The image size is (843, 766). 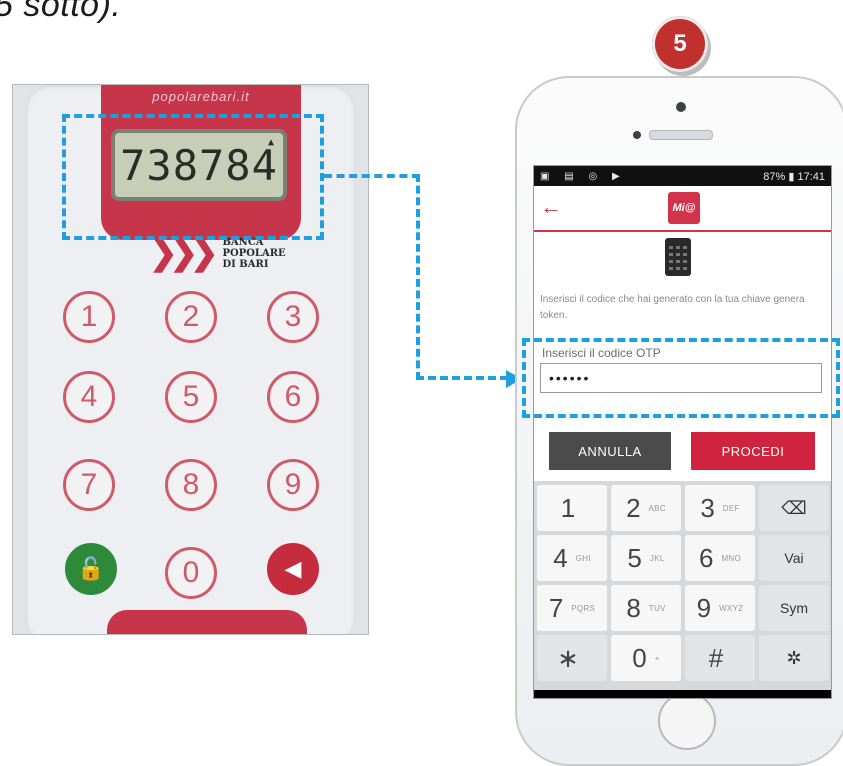 I want to click on token-key-5: 5, so click(x=191, y=397).